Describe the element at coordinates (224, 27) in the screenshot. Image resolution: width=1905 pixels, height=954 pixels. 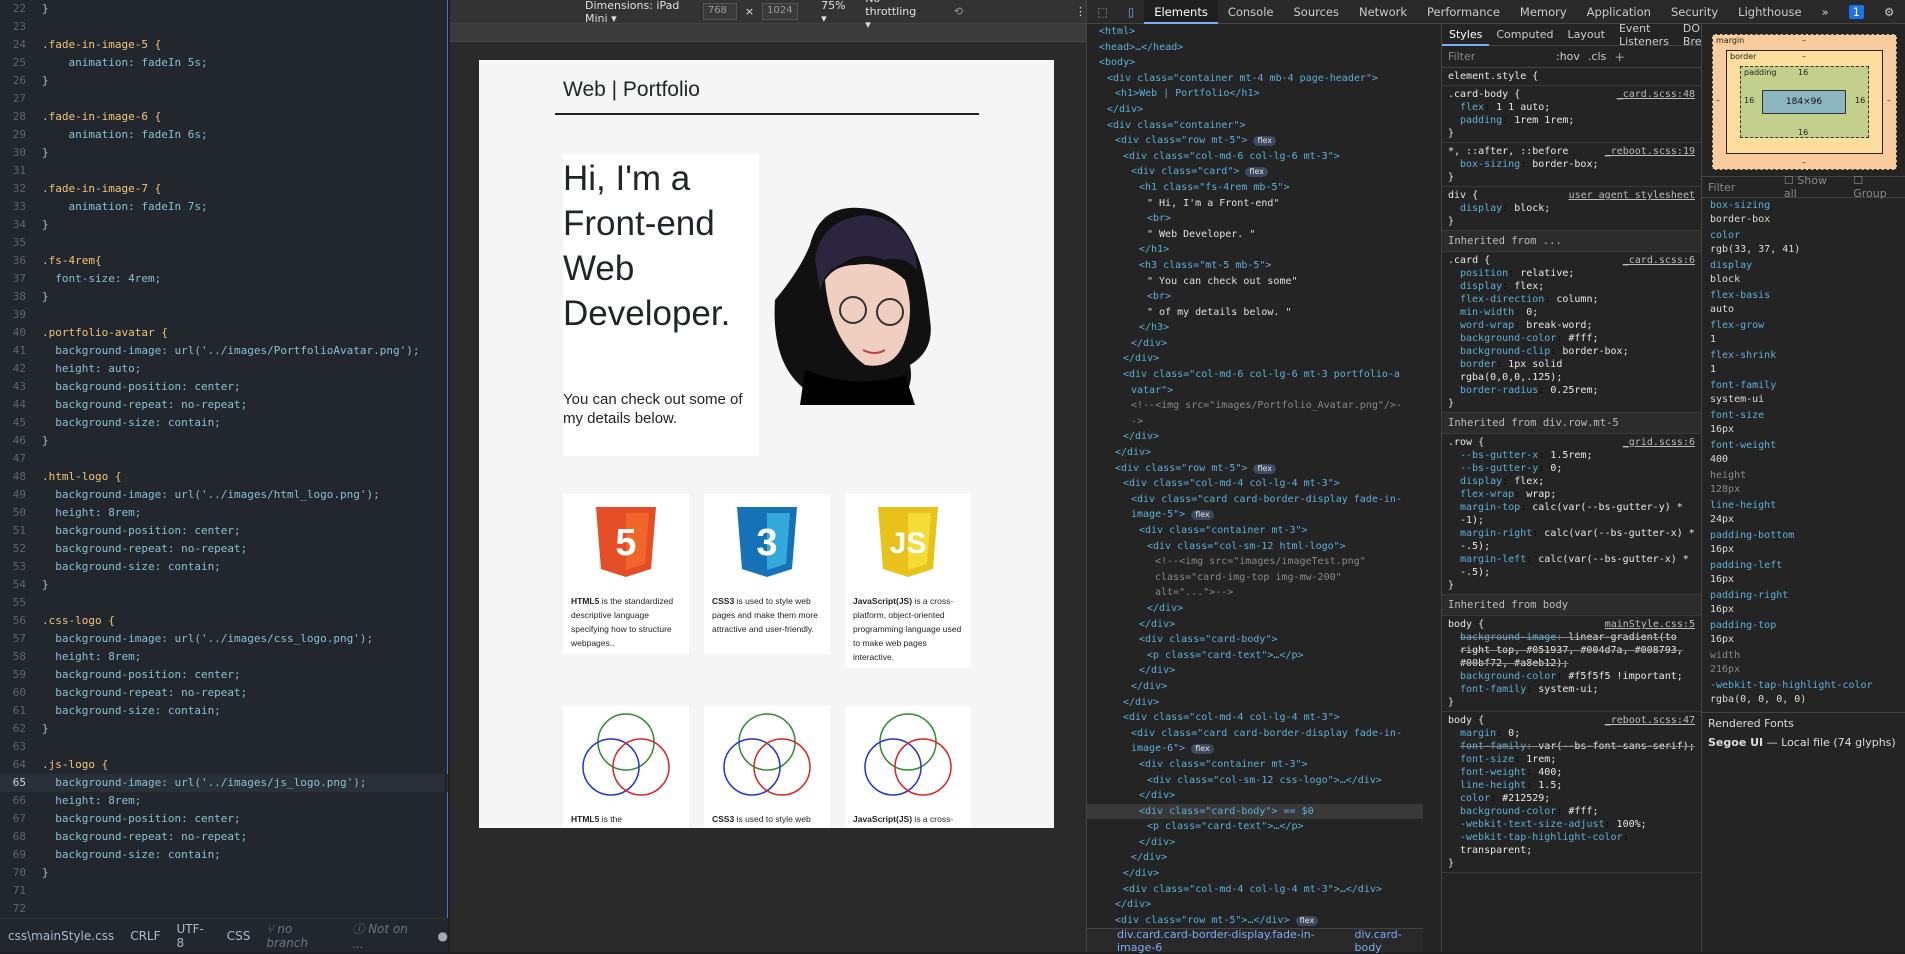
I see `code-line: 23` at that location.